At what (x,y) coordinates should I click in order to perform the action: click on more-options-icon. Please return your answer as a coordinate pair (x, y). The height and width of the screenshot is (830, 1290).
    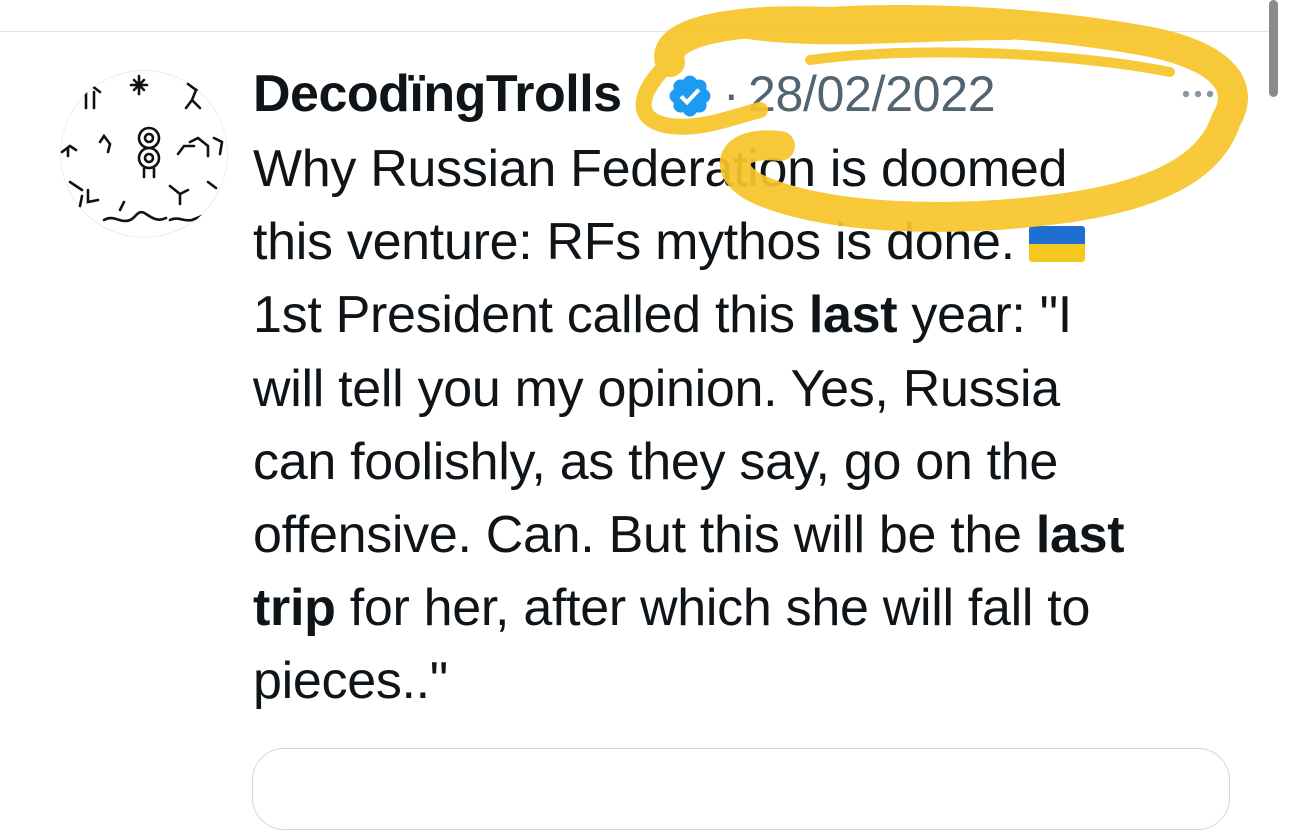
    Looking at the image, I should click on (1198, 94).